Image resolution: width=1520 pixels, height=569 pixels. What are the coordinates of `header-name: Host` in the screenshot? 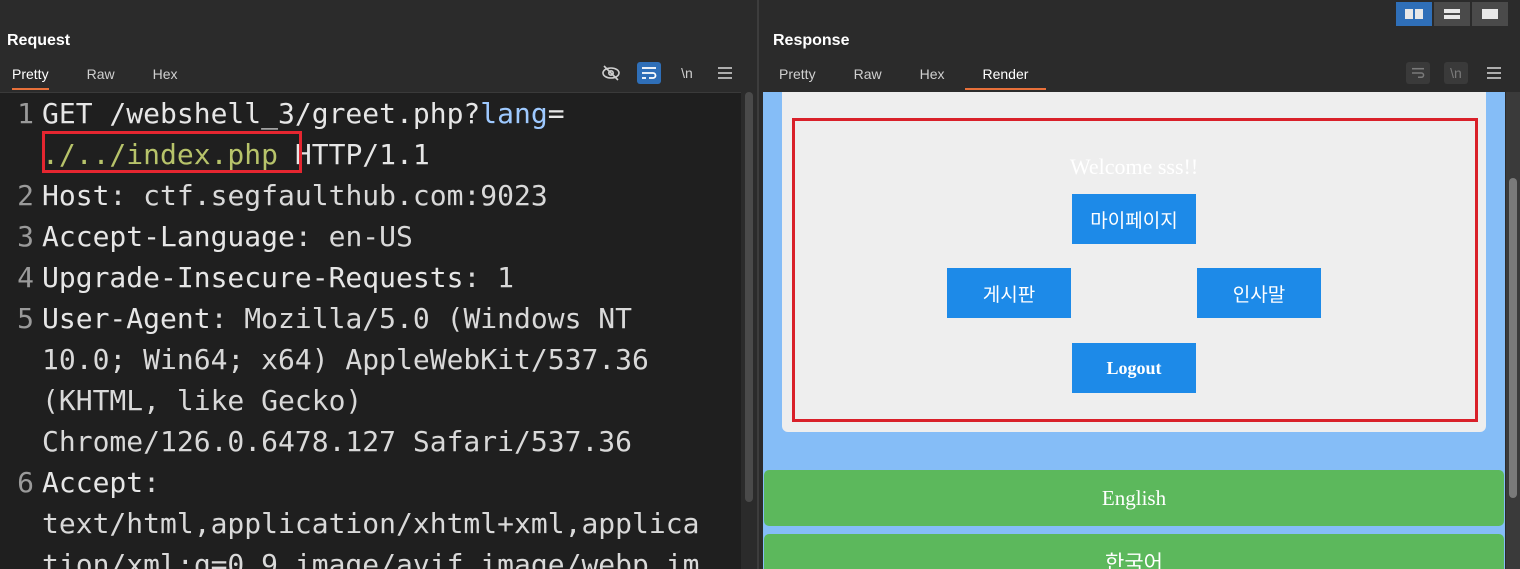 It's located at (76, 195).